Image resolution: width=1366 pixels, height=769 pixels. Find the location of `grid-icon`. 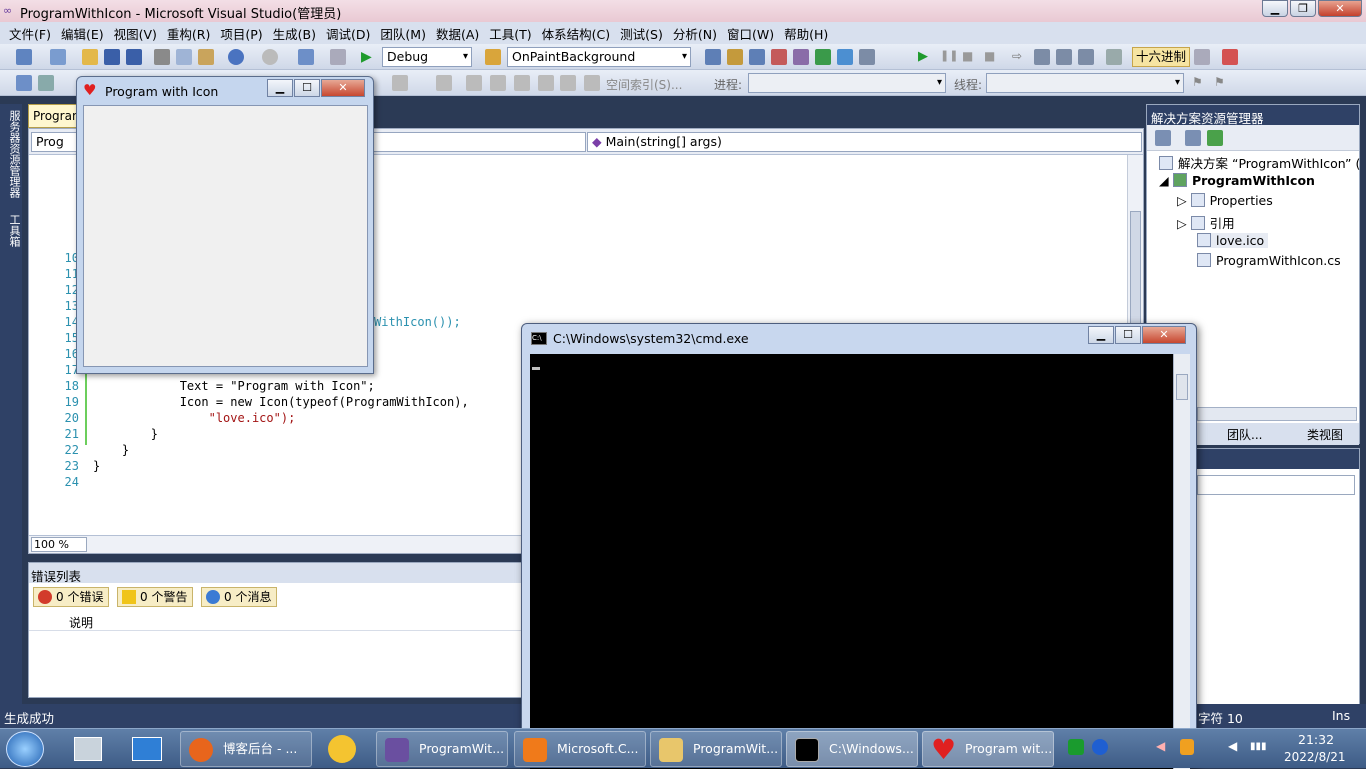

grid-icon is located at coordinates (522, 83).